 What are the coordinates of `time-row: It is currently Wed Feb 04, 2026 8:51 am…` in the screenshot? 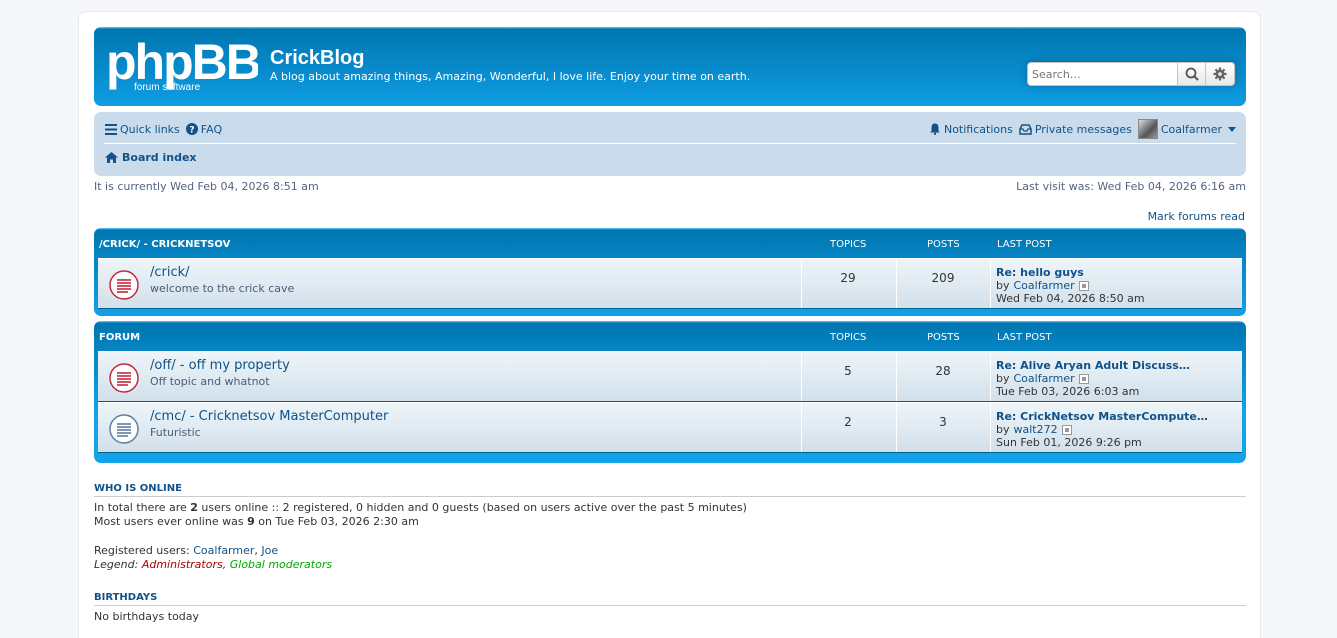 It's located at (670, 186).